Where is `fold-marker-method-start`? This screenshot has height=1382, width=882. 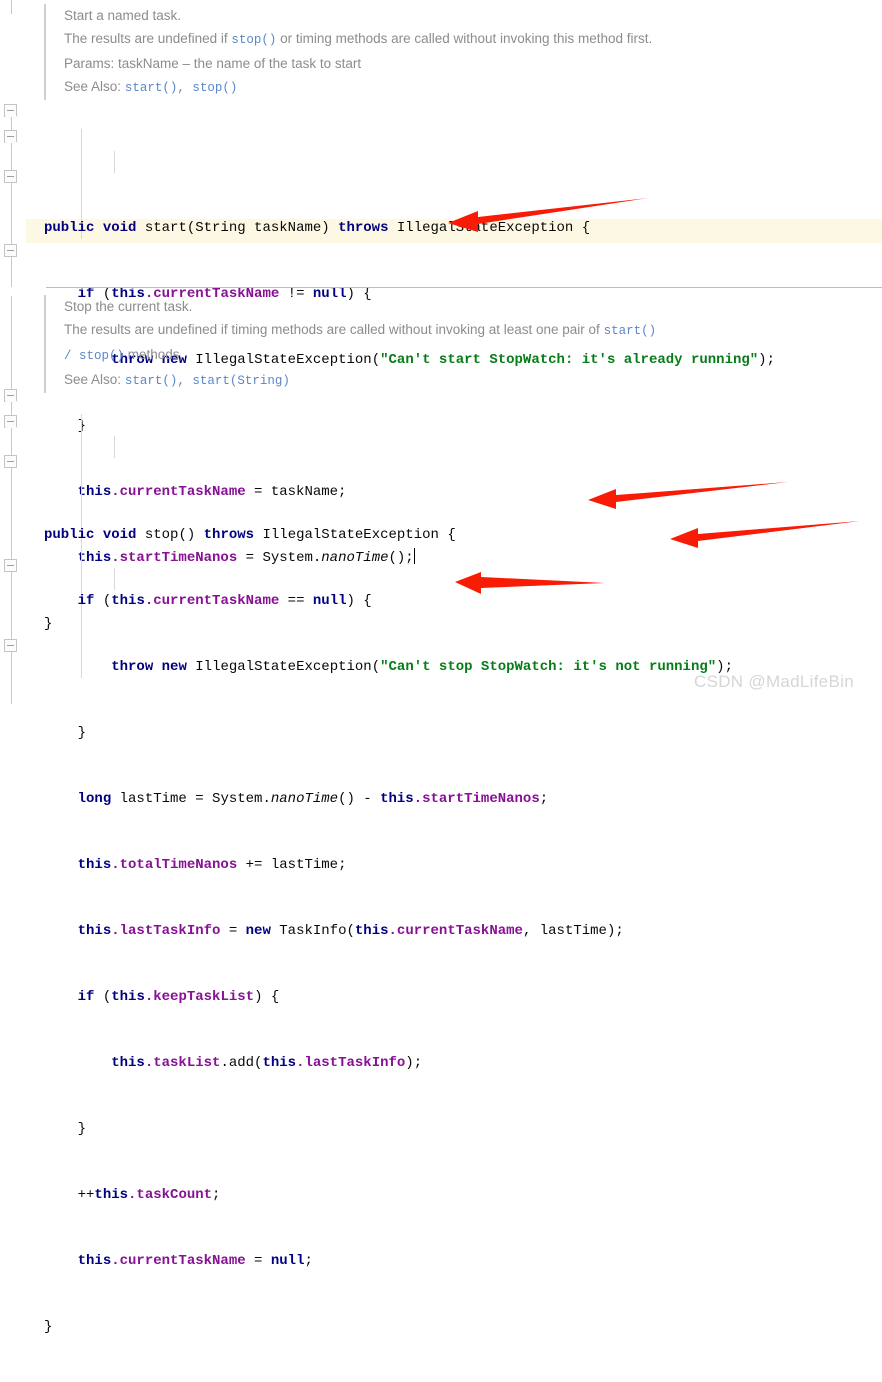 fold-marker-method-start is located at coordinates (10, 136).